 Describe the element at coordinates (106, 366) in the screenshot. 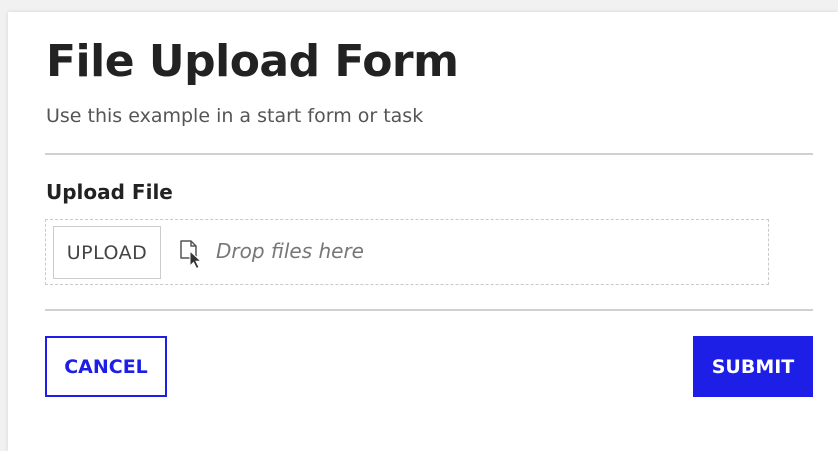

I see `cancel-button: CANCEL` at that location.